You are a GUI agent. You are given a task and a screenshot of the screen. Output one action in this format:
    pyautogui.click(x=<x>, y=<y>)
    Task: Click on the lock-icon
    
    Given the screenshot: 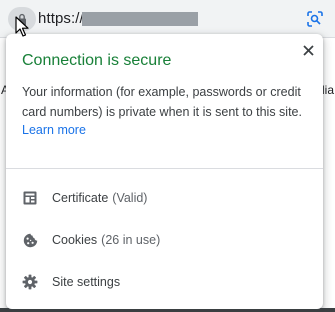 What is the action you would take?
    pyautogui.click(x=22, y=19)
    